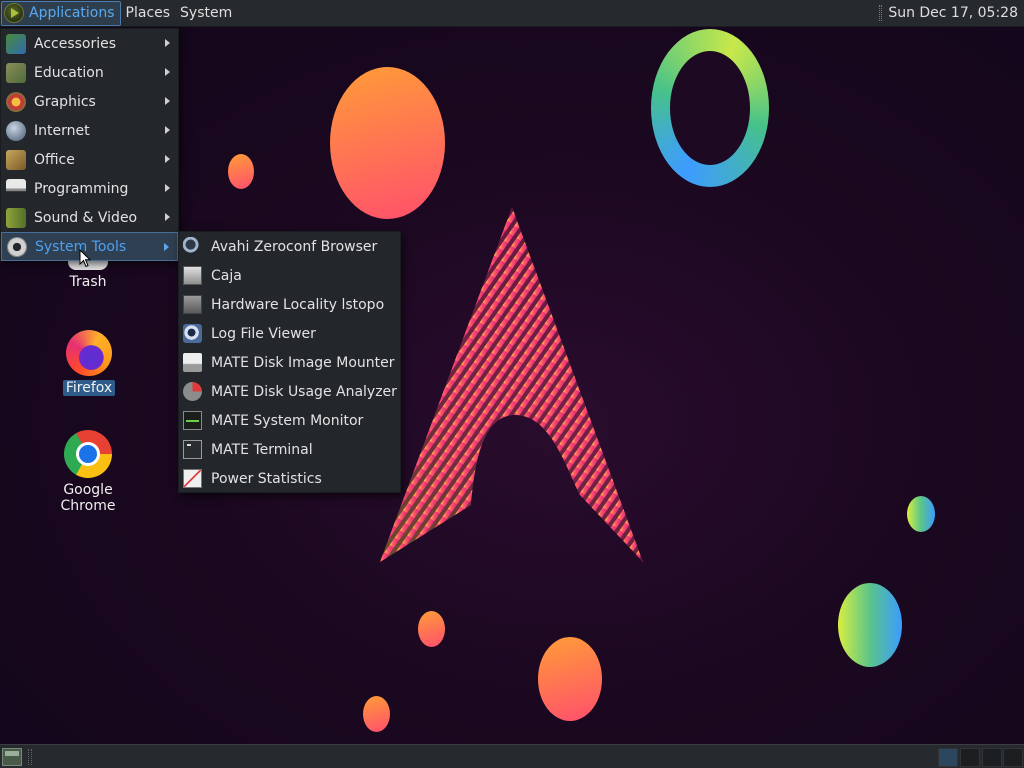 The width and height of the screenshot is (1024, 768). I want to click on show-desktop-icon, so click(12, 757).